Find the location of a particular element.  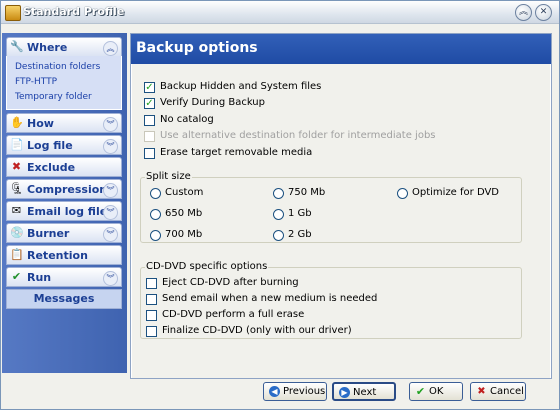

radio-label-700mb: 700 Mb is located at coordinates (184, 234).